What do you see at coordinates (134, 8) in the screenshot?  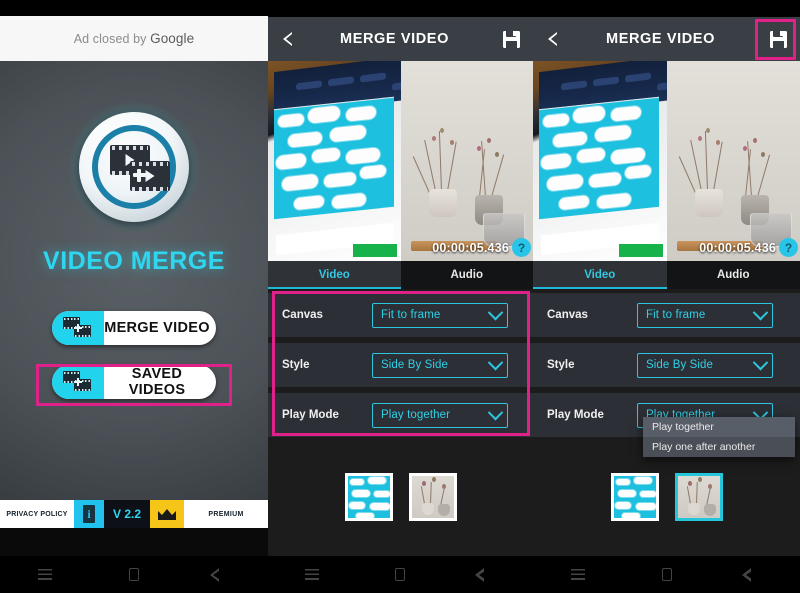 I see `status-bar-left` at bounding box center [134, 8].